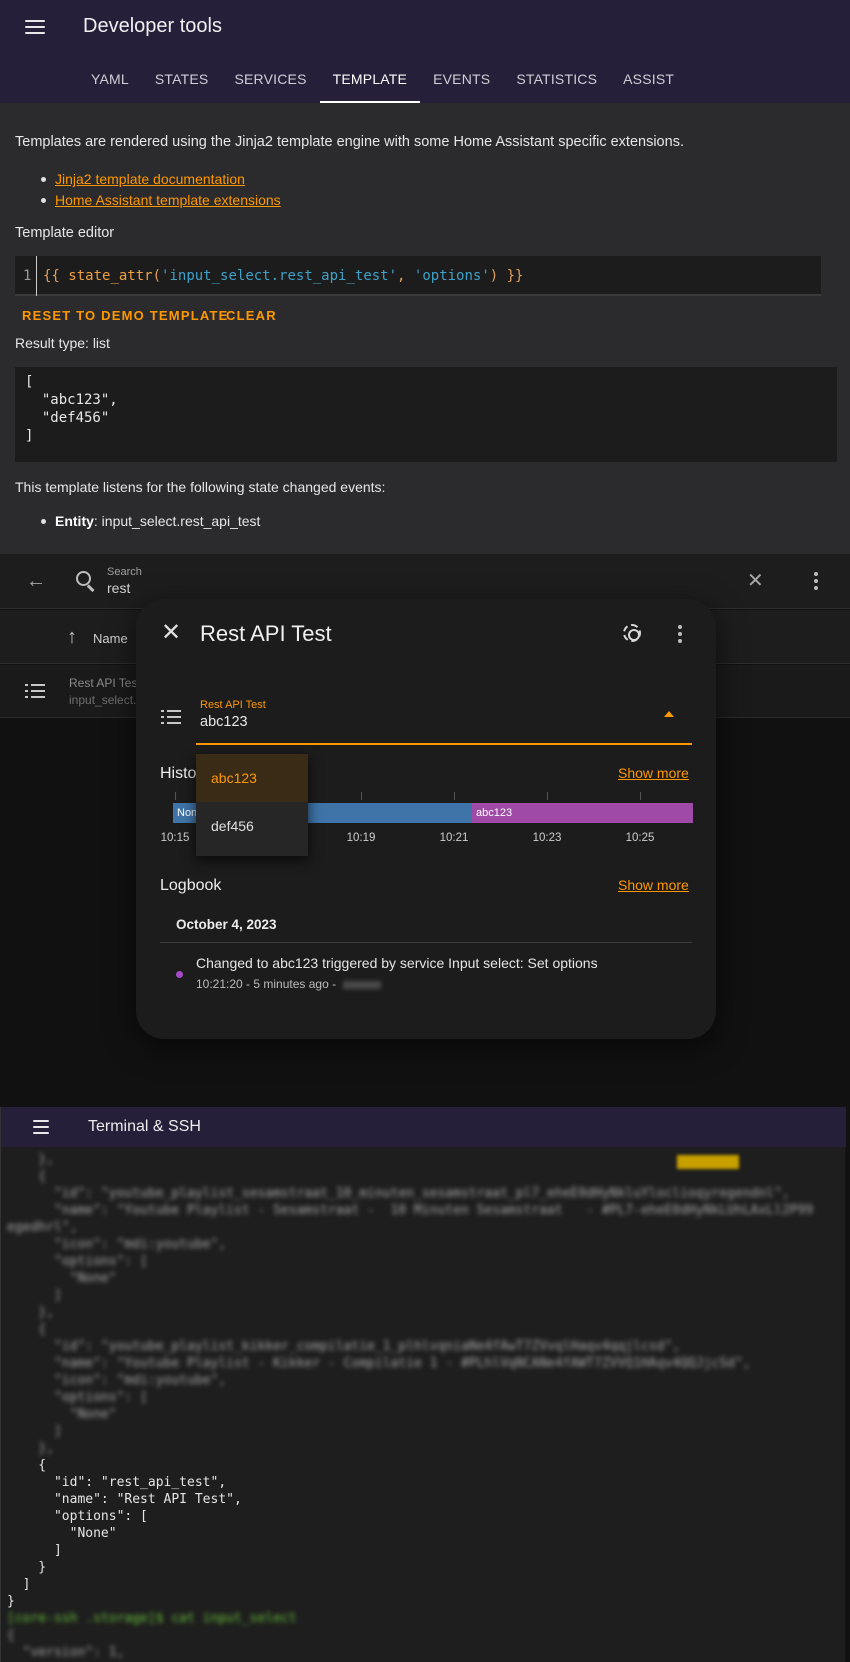 This screenshot has width=850, height=1662. I want to click on column-header-name: Name, so click(110, 638).